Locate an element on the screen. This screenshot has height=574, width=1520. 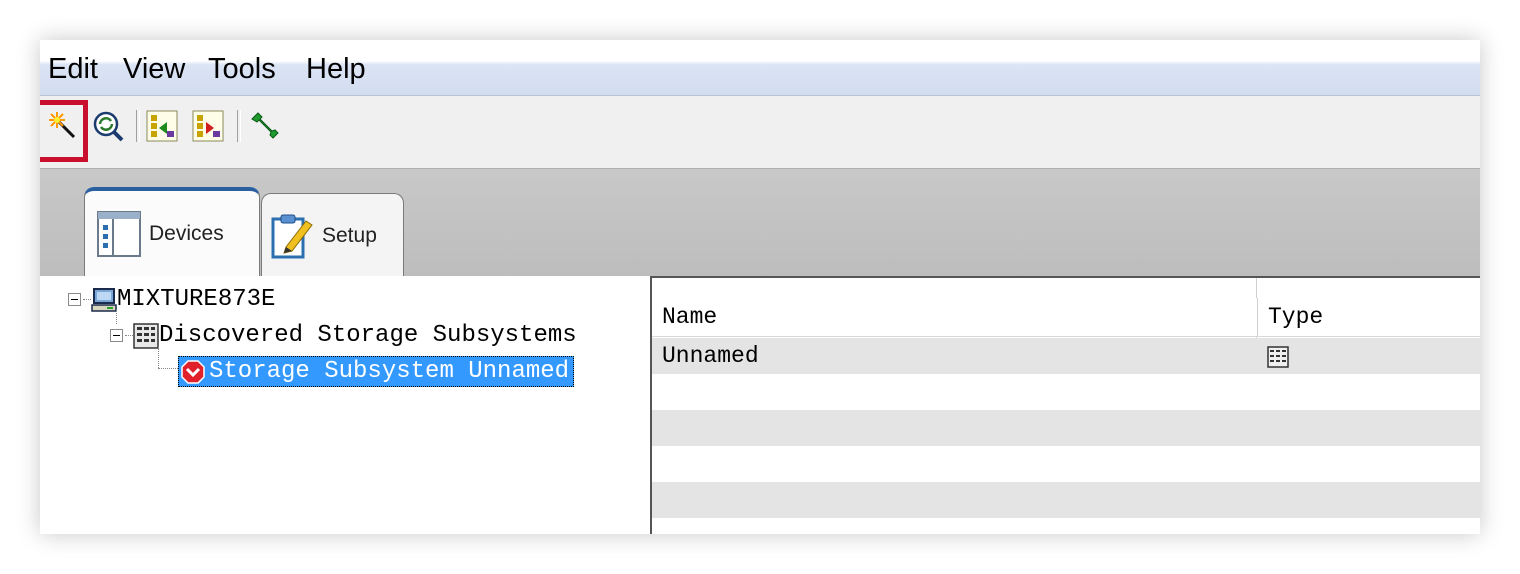
tree-subsystem-label: Storage Subsystem Unnamed is located at coordinates (389, 371).